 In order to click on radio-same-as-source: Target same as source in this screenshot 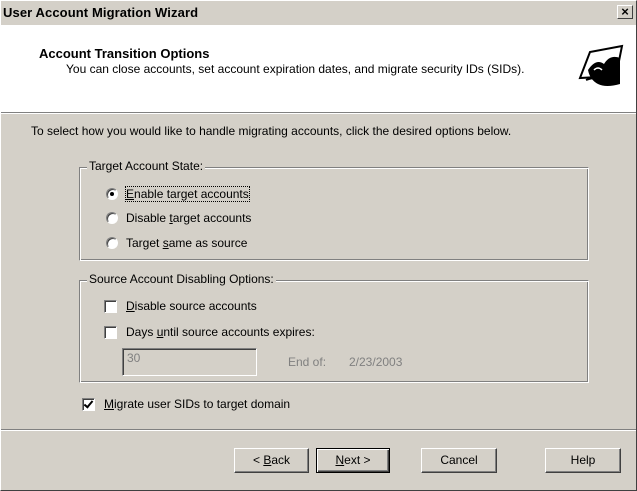, I will do `click(176, 243)`.